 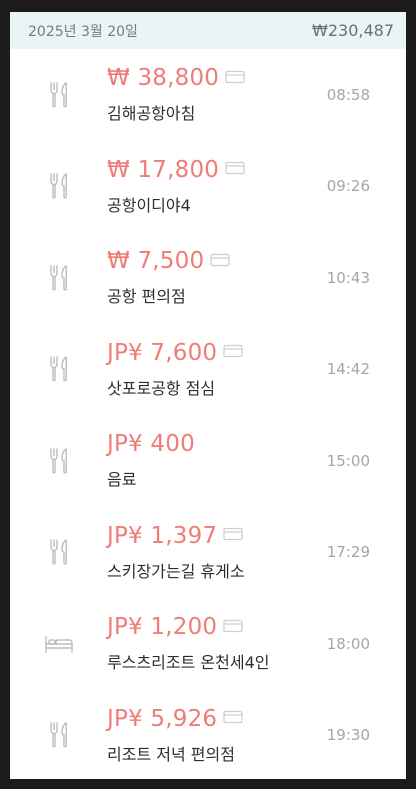 I want to click on bed-icon, so click(x=59, y=644).